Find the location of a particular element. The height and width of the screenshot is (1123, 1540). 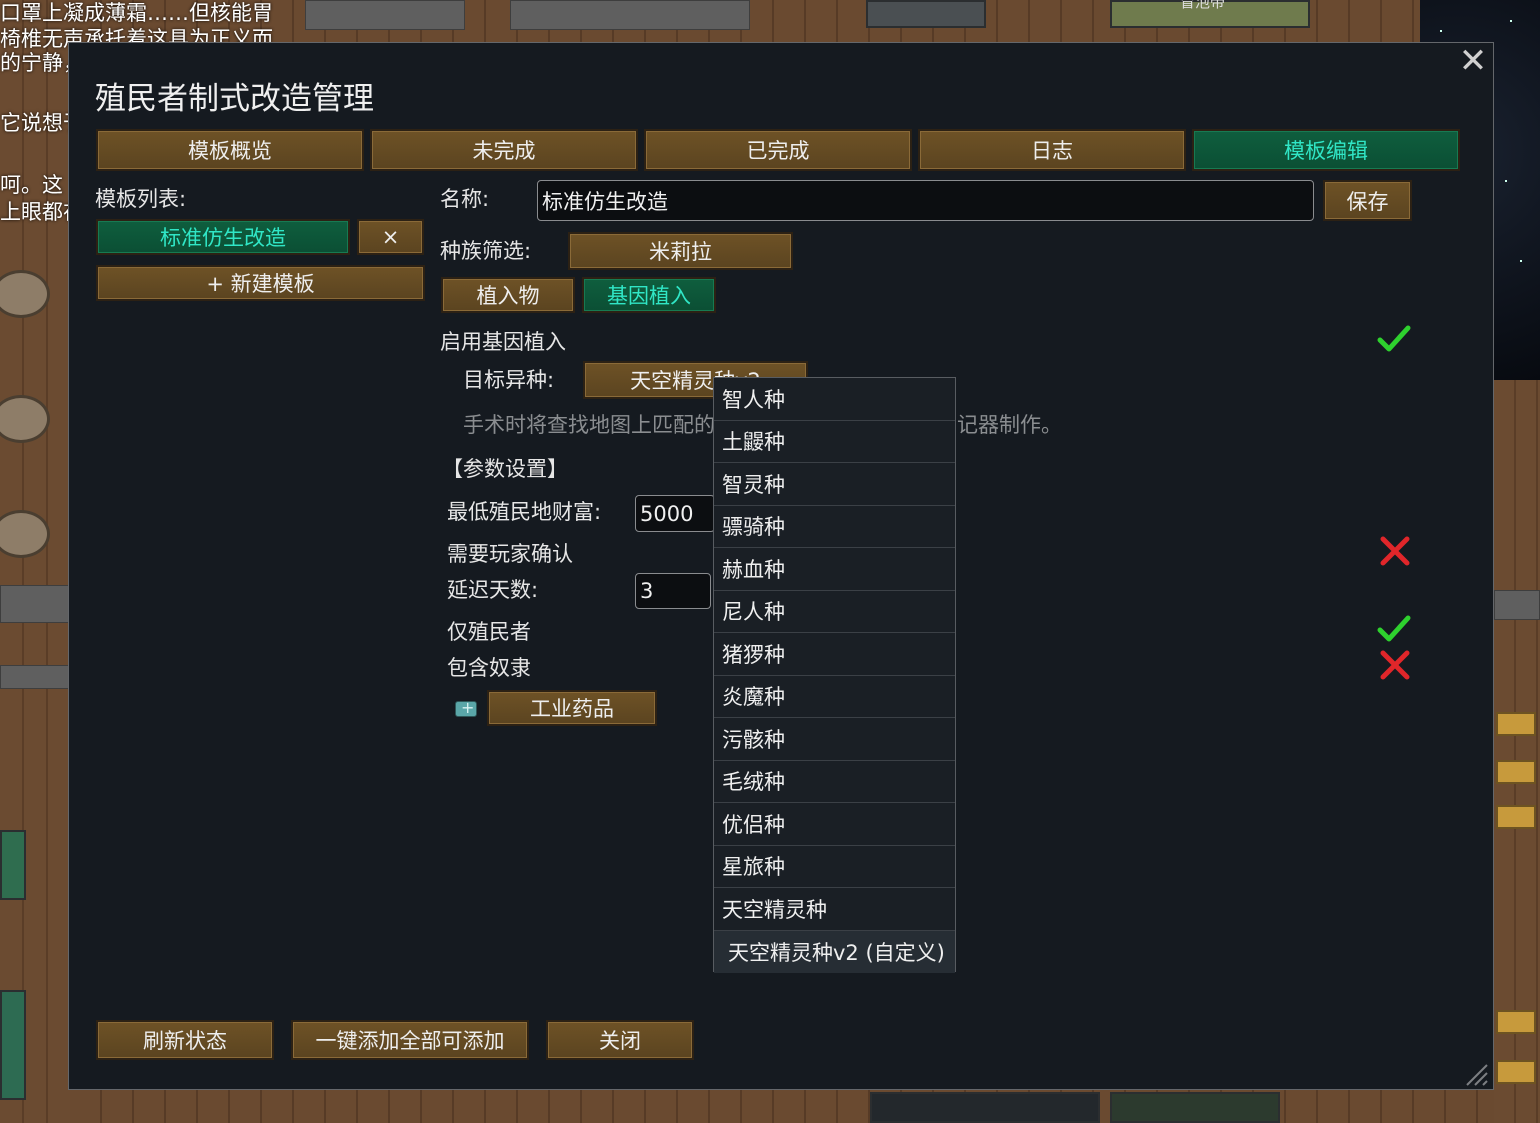

dropdown-option: 土鼹种 is located at coordinates (834, 442).